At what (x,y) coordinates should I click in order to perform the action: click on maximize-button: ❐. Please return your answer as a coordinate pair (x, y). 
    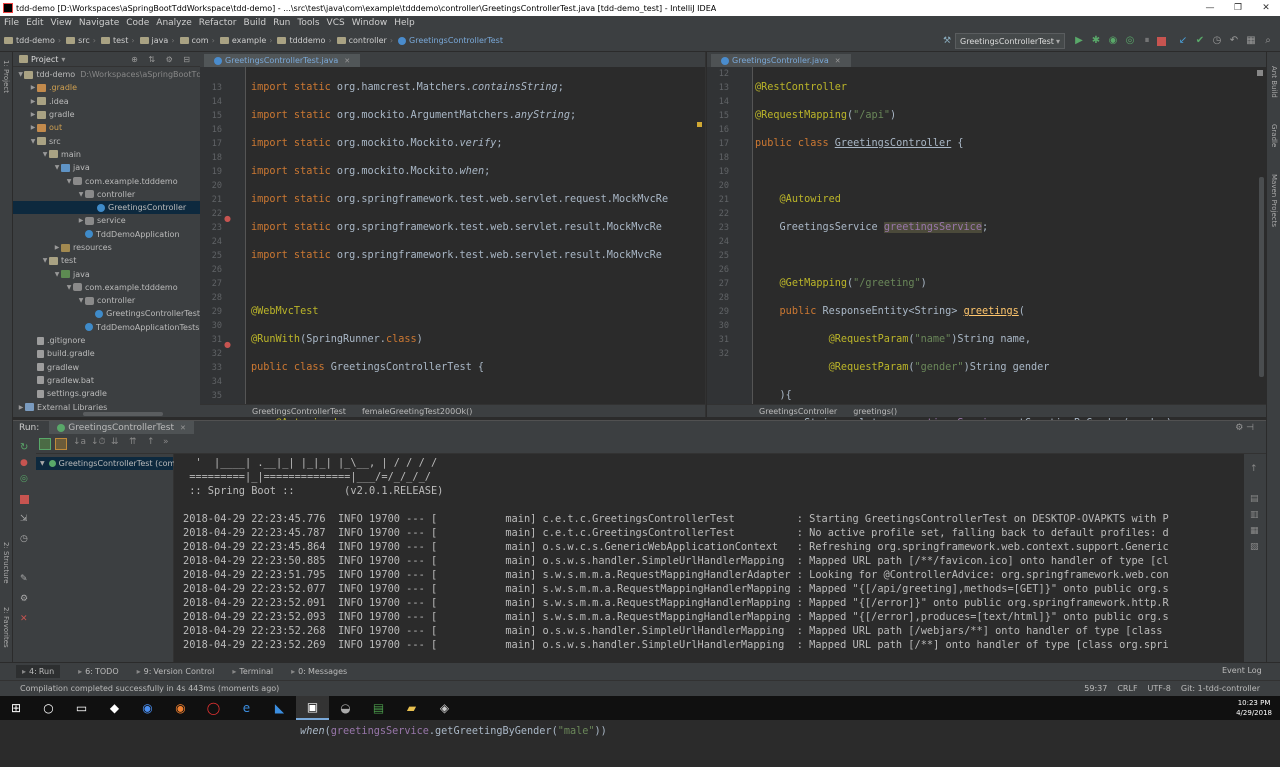
    Looking at the image, I should click on (1238, 8).